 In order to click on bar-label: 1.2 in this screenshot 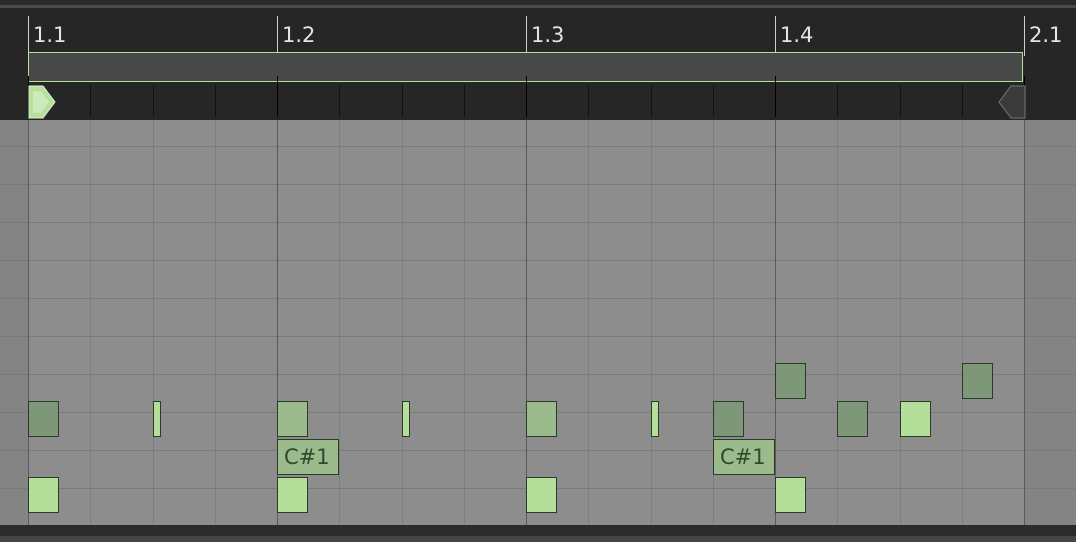, I will do `click(299, 35)`.